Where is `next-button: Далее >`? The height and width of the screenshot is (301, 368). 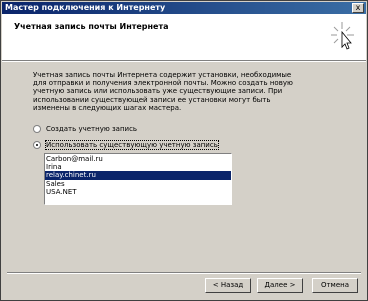
next-button: Далее > is located at coordinates (280, 285).